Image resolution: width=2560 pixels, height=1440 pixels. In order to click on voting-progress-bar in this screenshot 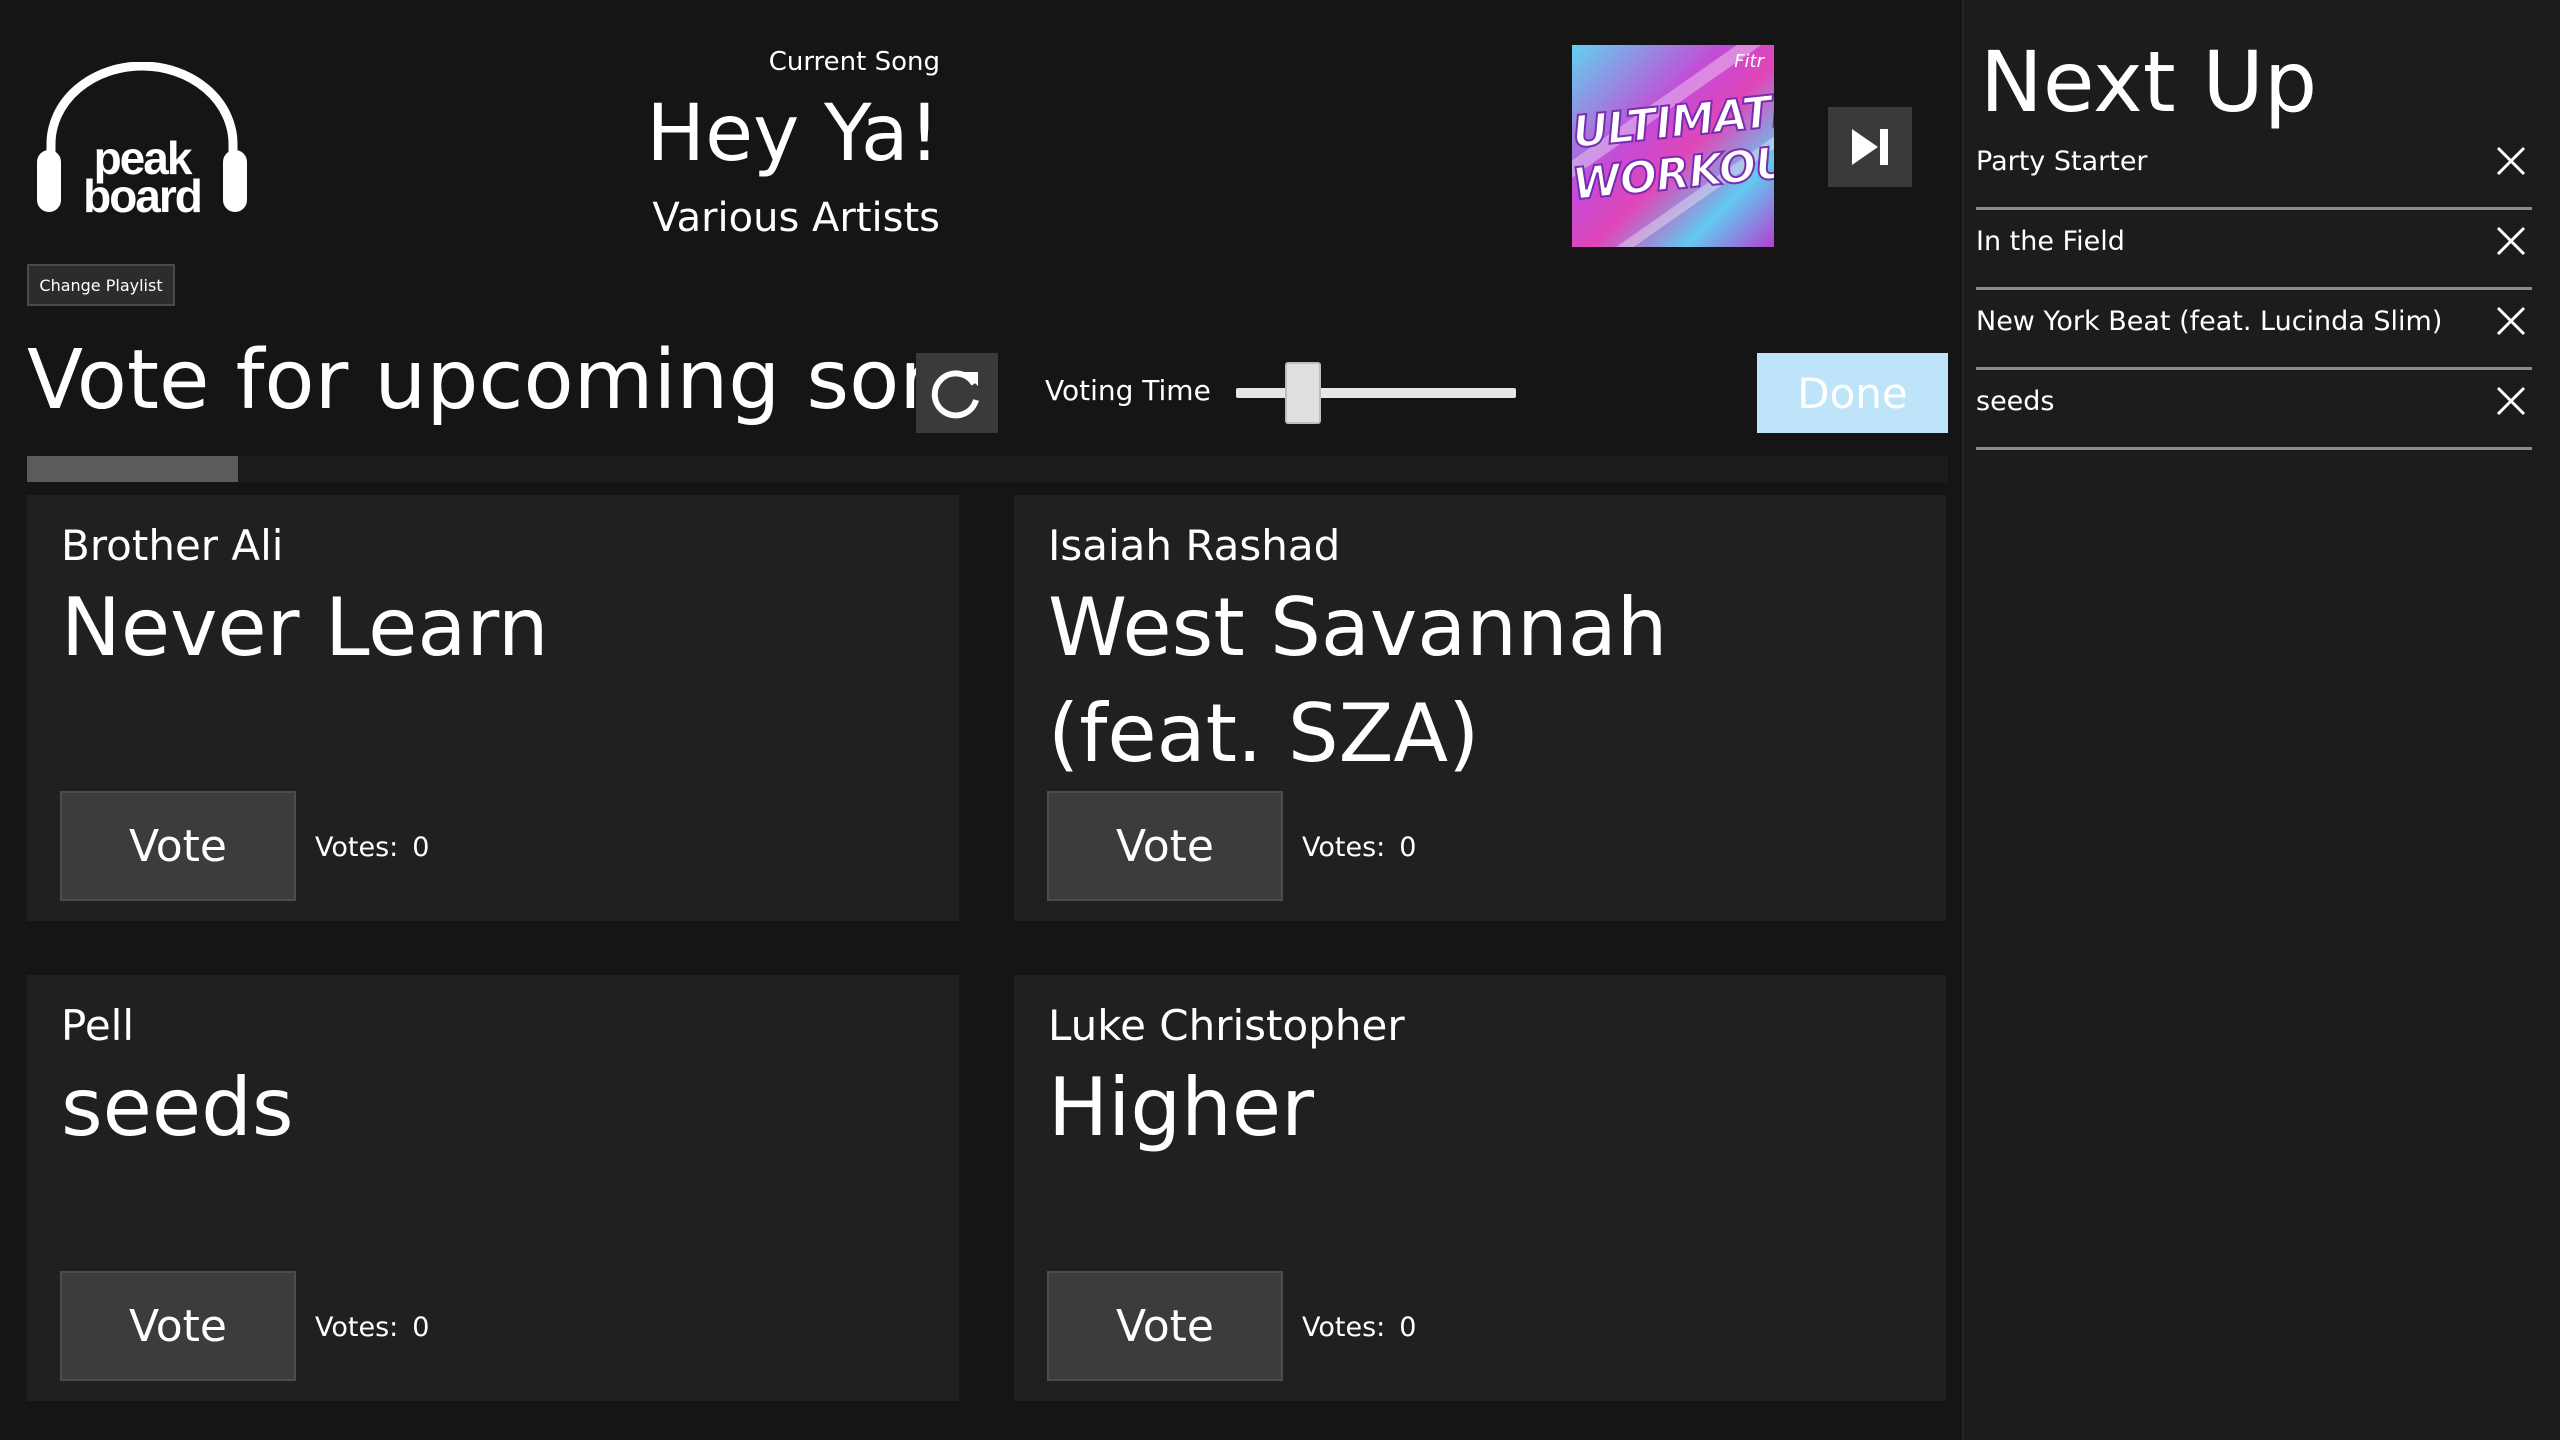, I will do `click(987, 469)`.